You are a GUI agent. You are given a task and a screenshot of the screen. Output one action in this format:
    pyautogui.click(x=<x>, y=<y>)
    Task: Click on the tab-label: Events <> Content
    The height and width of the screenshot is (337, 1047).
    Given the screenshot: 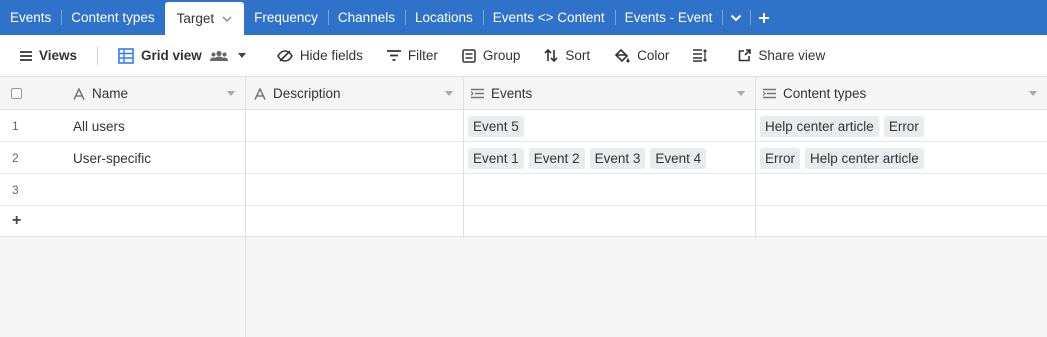 What is the action you would take?
    pyautogui.click(x=548, y=17)
    